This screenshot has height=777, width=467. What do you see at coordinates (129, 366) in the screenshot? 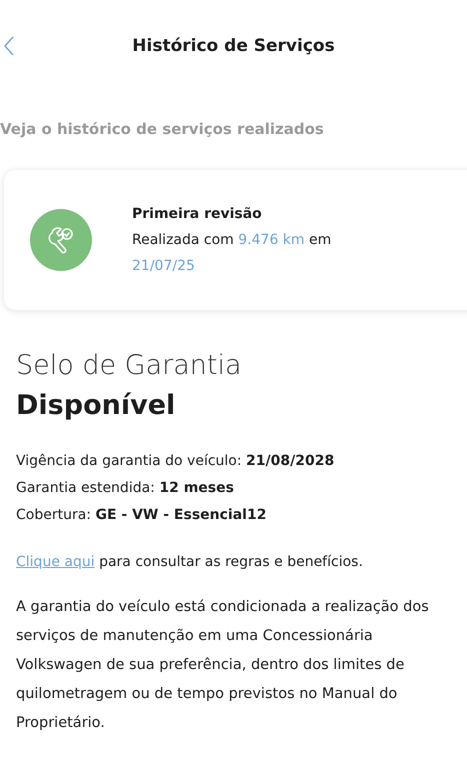
I see `section-title: Selo de Garantia` at bounding box center [129, 366].